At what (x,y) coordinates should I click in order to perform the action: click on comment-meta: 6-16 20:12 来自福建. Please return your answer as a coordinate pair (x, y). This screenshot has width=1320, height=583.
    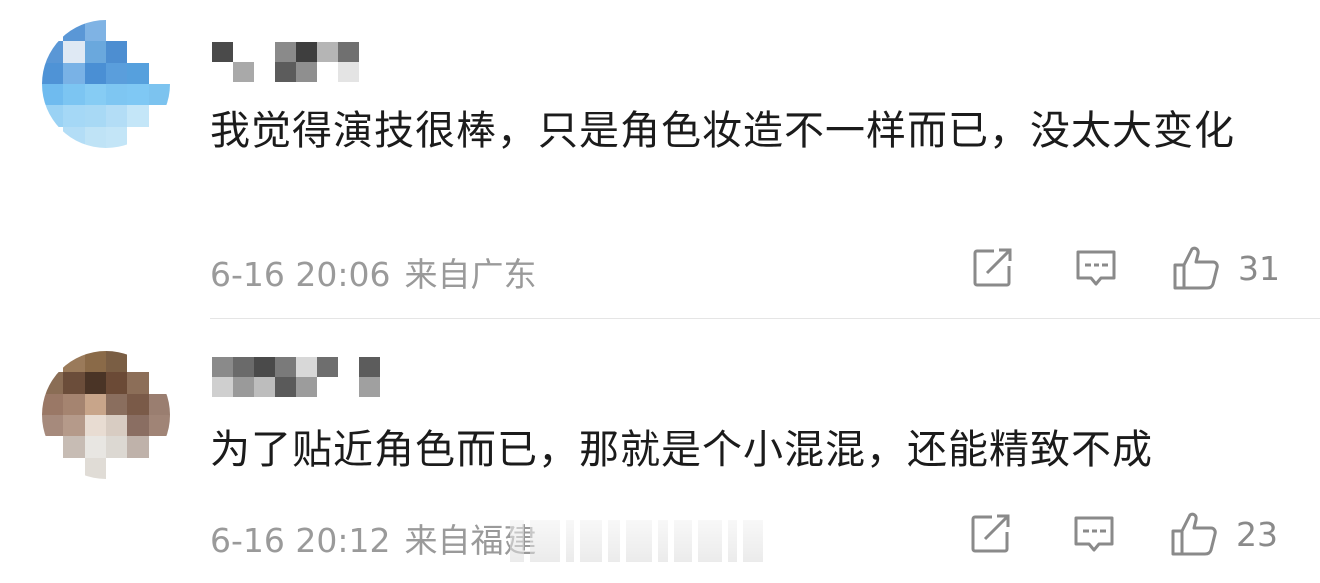
    Looking at the image, I should click on (373, 538).